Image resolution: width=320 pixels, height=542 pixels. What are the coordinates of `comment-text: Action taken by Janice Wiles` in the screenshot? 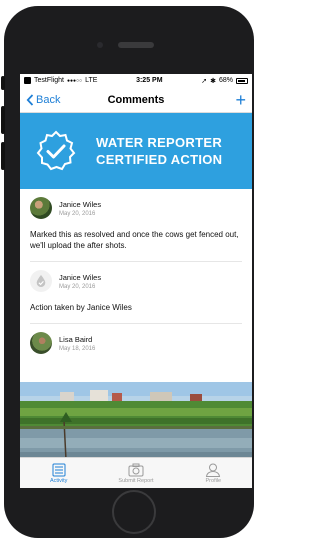 It's located at (81, 307).